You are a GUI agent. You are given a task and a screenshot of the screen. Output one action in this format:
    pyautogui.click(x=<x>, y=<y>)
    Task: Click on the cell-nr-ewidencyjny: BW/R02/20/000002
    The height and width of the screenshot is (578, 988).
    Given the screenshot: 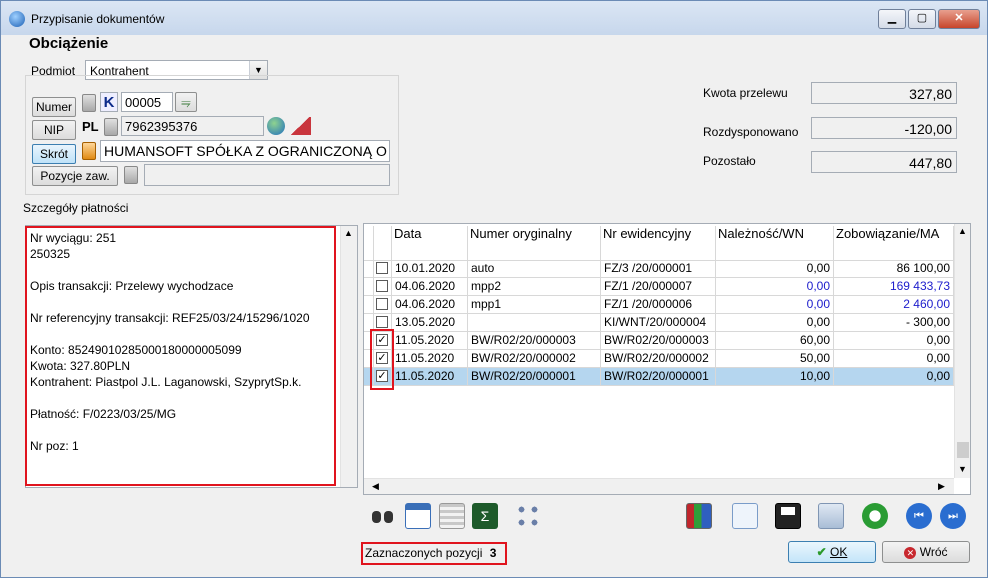 What is the action you would take?
    pyautogui.click(x=658, y=358)
    